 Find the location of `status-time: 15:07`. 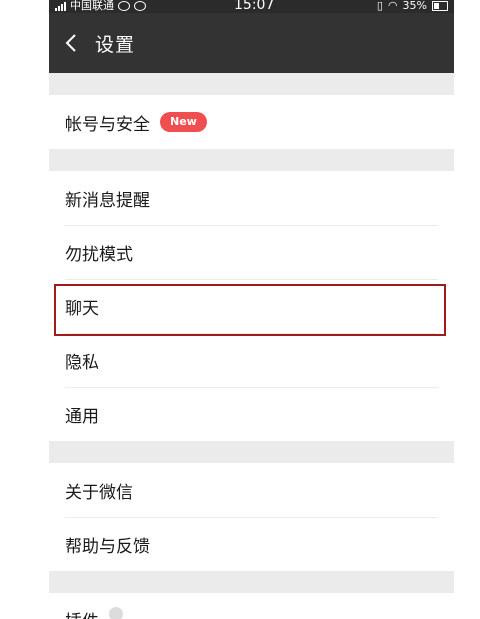

status-time: 15:07 is located at coordinates (254, 6).